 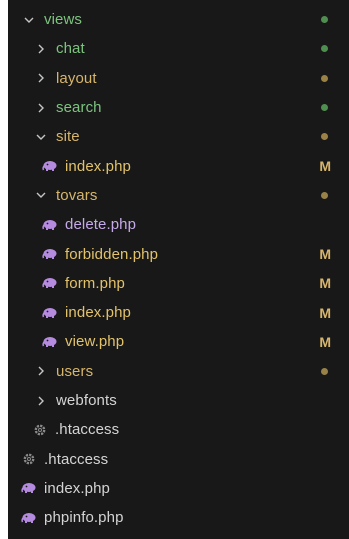 I want to click on tree-item-label: webfonts, so click(x=86, y=400).